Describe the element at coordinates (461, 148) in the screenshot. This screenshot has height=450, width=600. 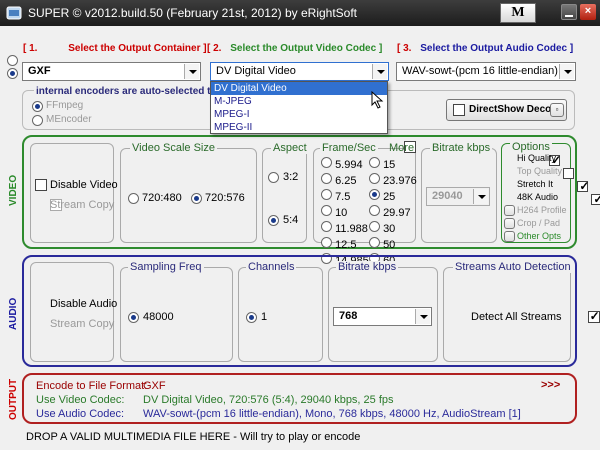
I see `video-bitrate-title: Bitrate kbps` at that location.